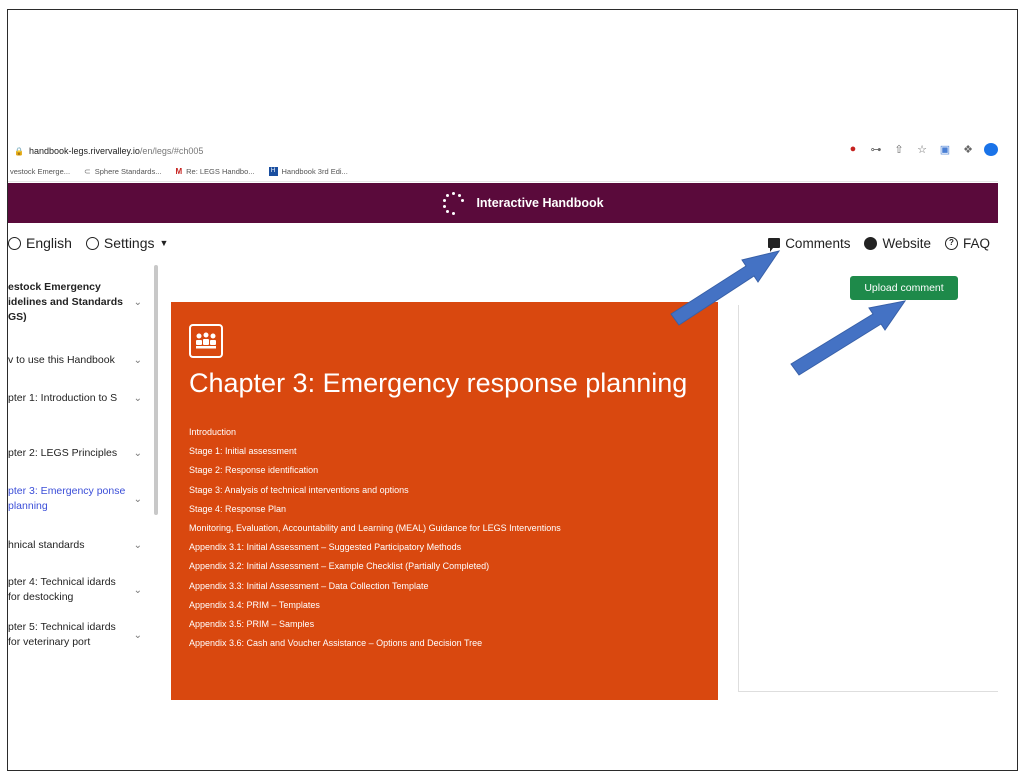  Describe the element at coordinates (848, 338) in the screenshot. I see `arrow-to-upload-button` at that location.